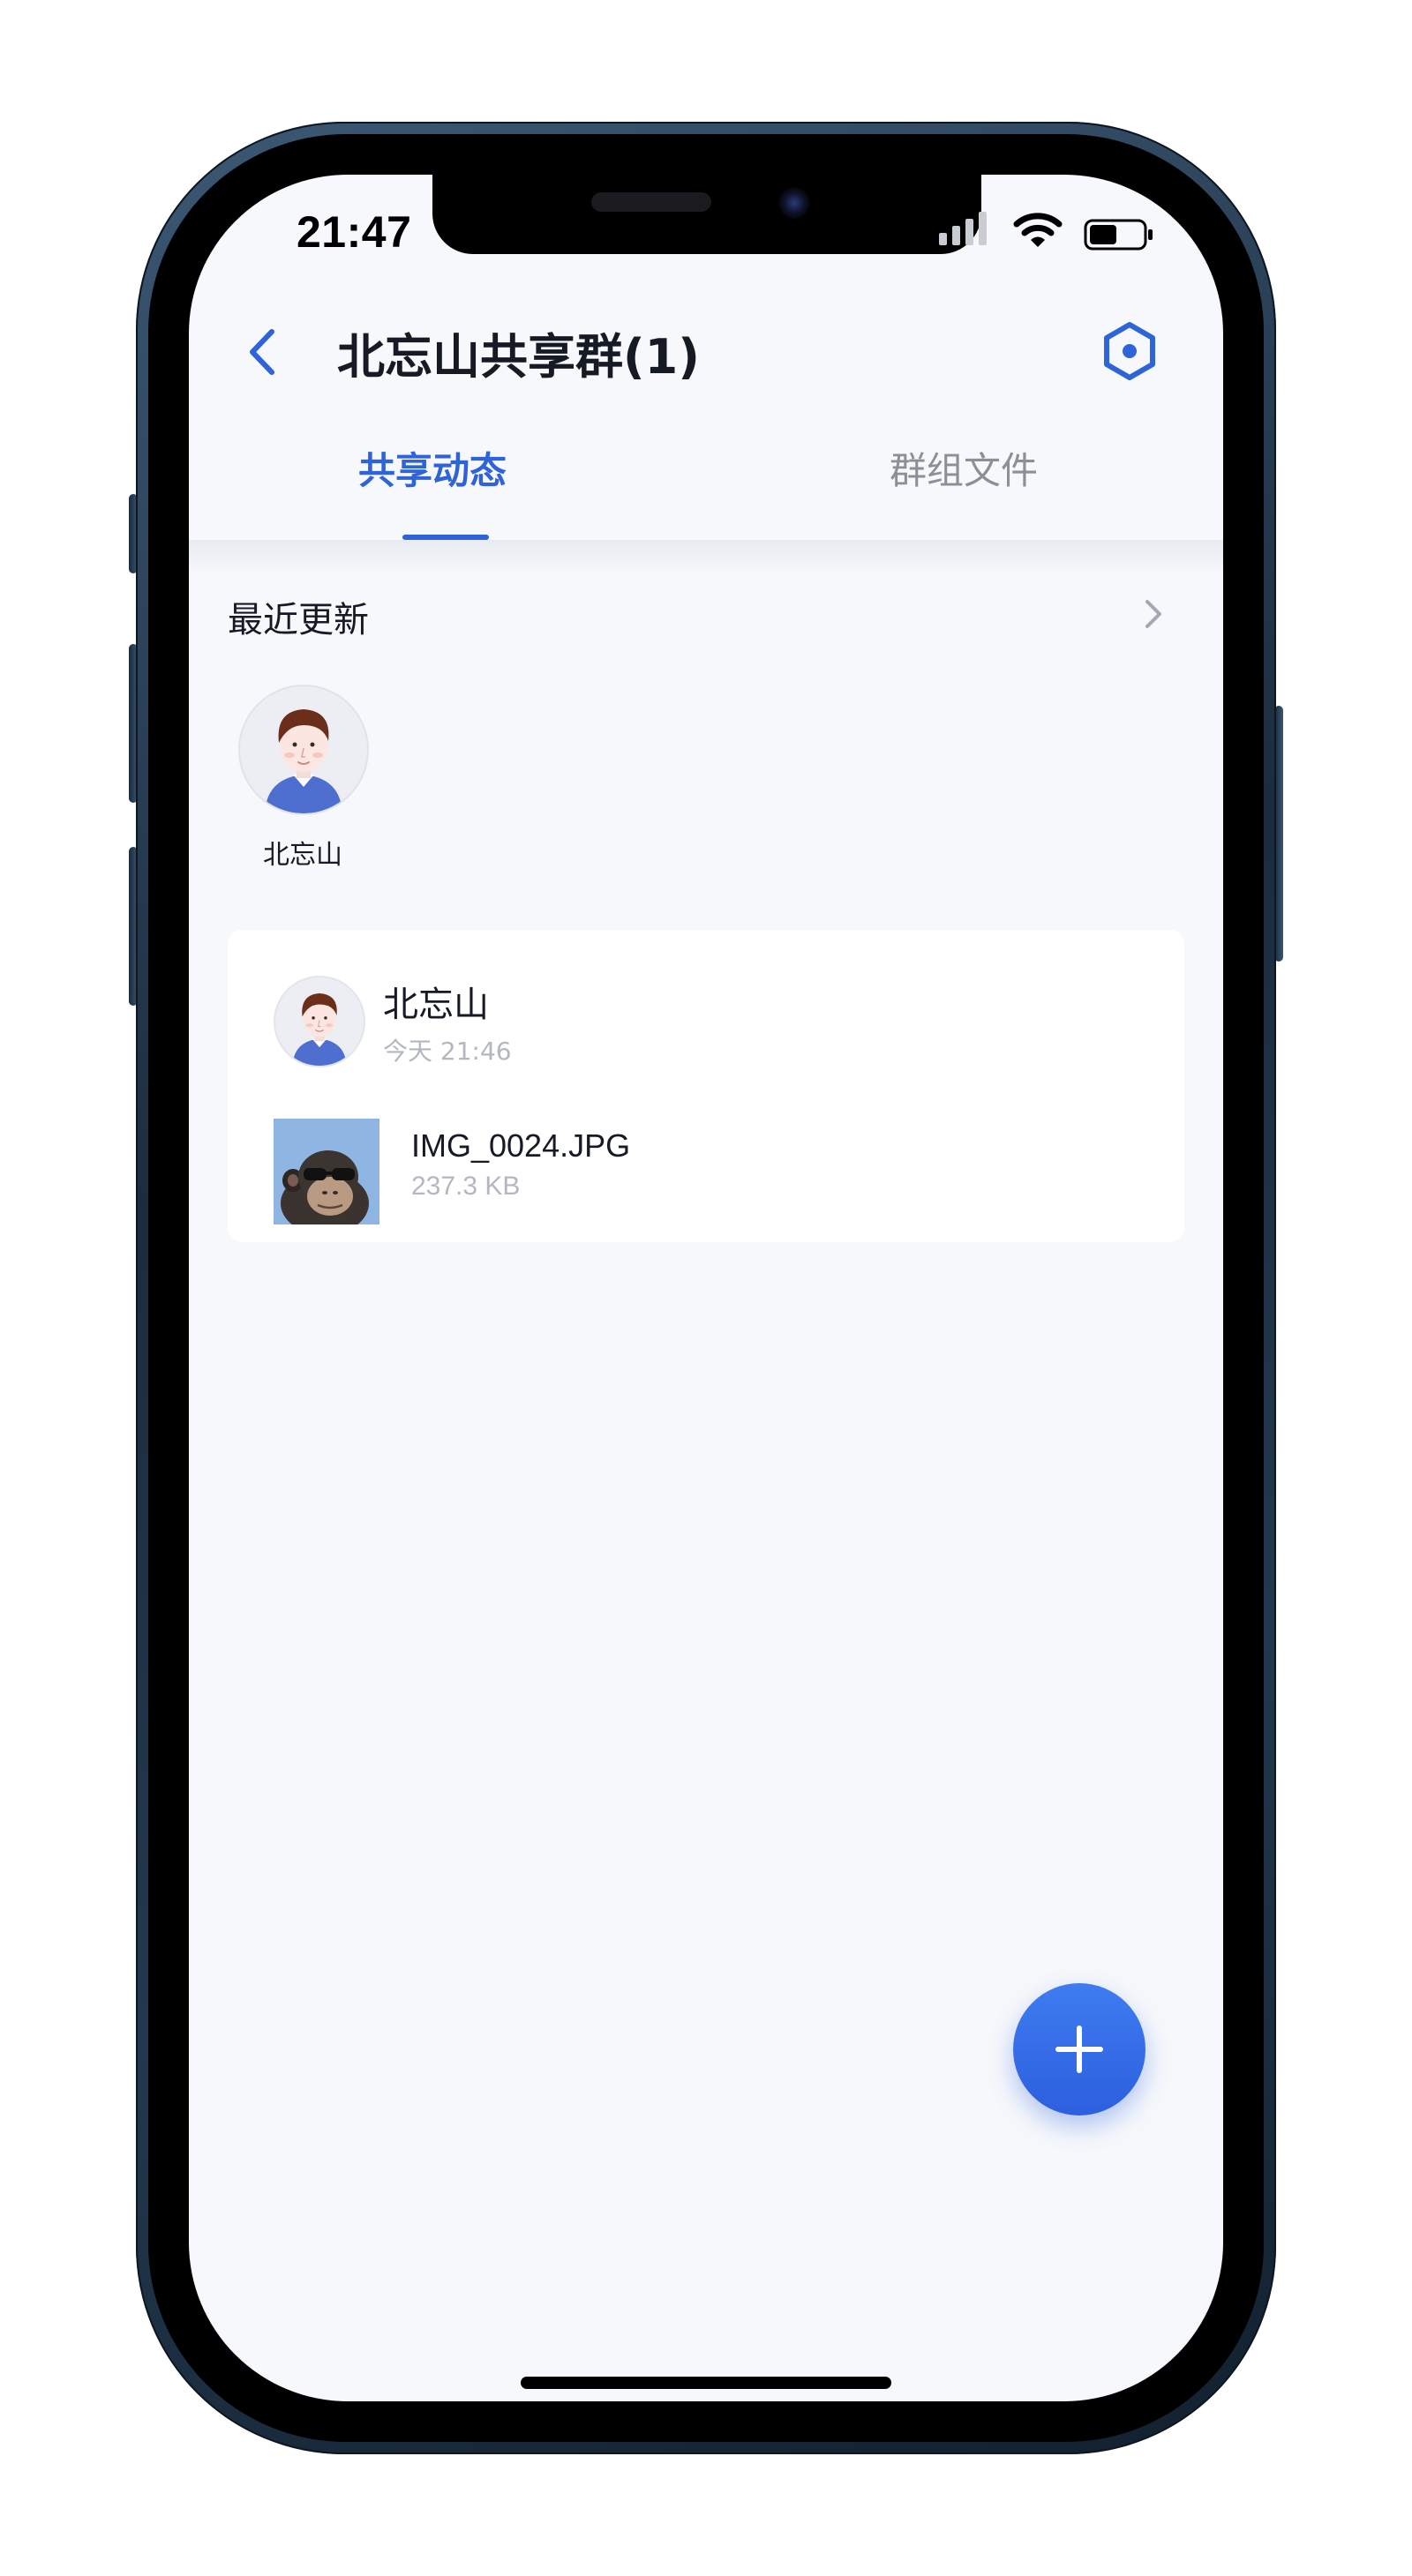 This screenshot has width=1412, height=2576. What do you see at coordinates (963, 229) in the screenshot?
I see `cellular-signal-icon` at bounding box center [963, 229].